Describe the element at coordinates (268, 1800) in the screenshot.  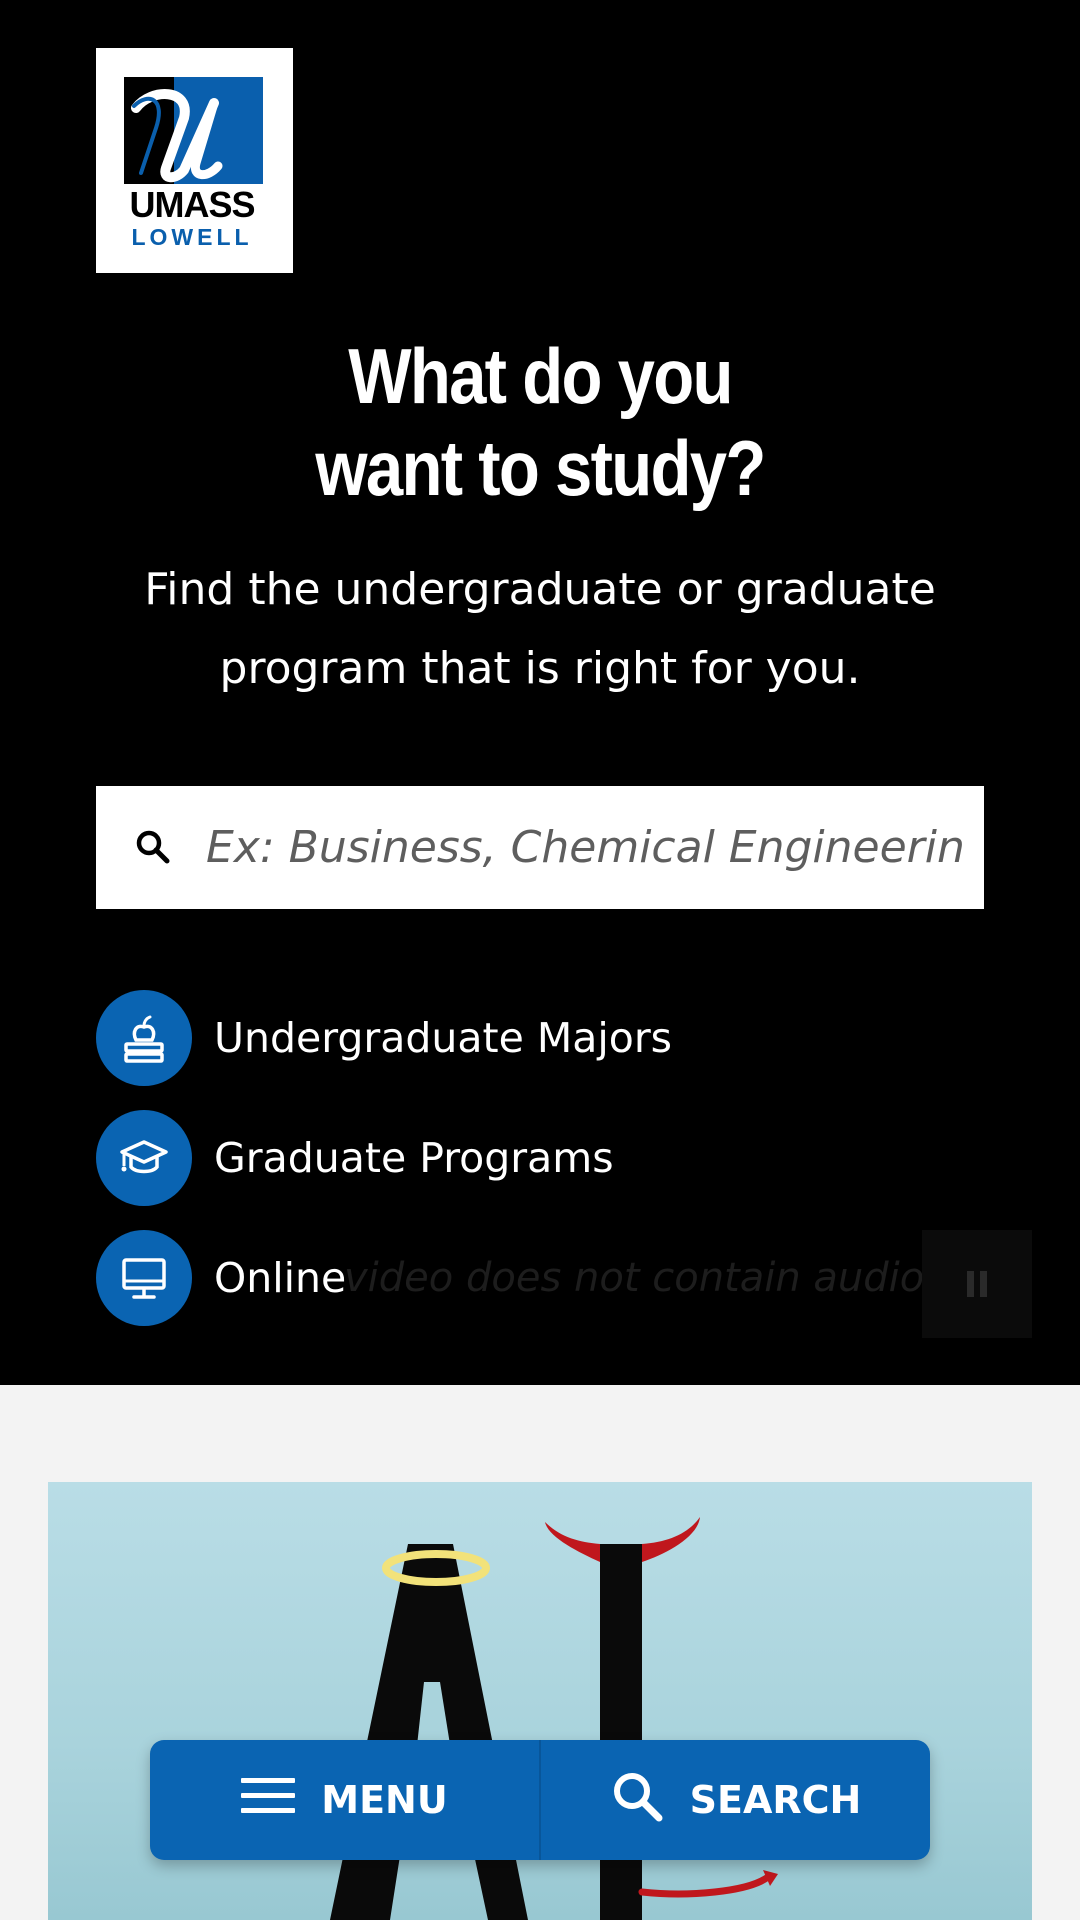
I see `hamburger-icon` at that location.